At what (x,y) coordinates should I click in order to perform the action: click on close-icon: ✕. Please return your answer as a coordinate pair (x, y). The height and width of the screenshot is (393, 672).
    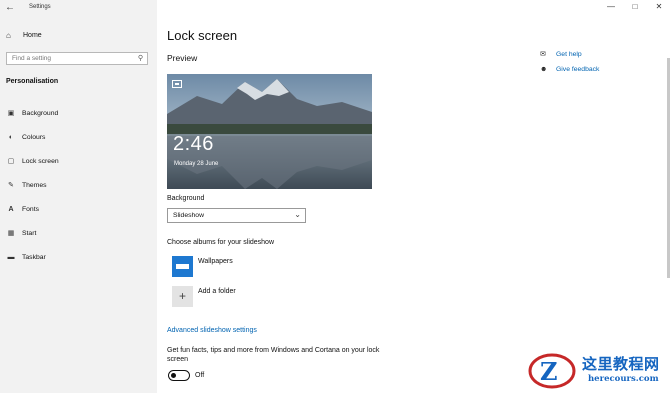
    Looking at the image, I should click on (659, 6).